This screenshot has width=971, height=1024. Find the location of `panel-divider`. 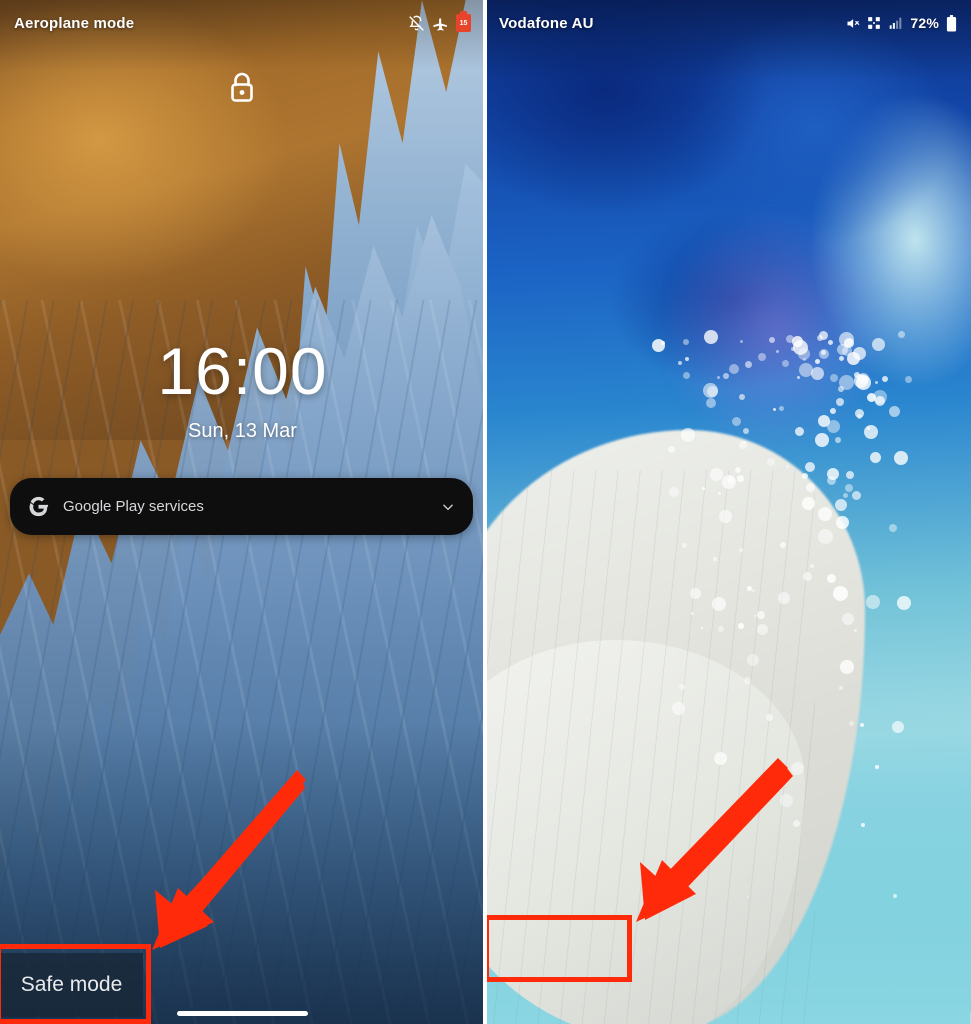

panel-divider is located at coordinates (485, 512).